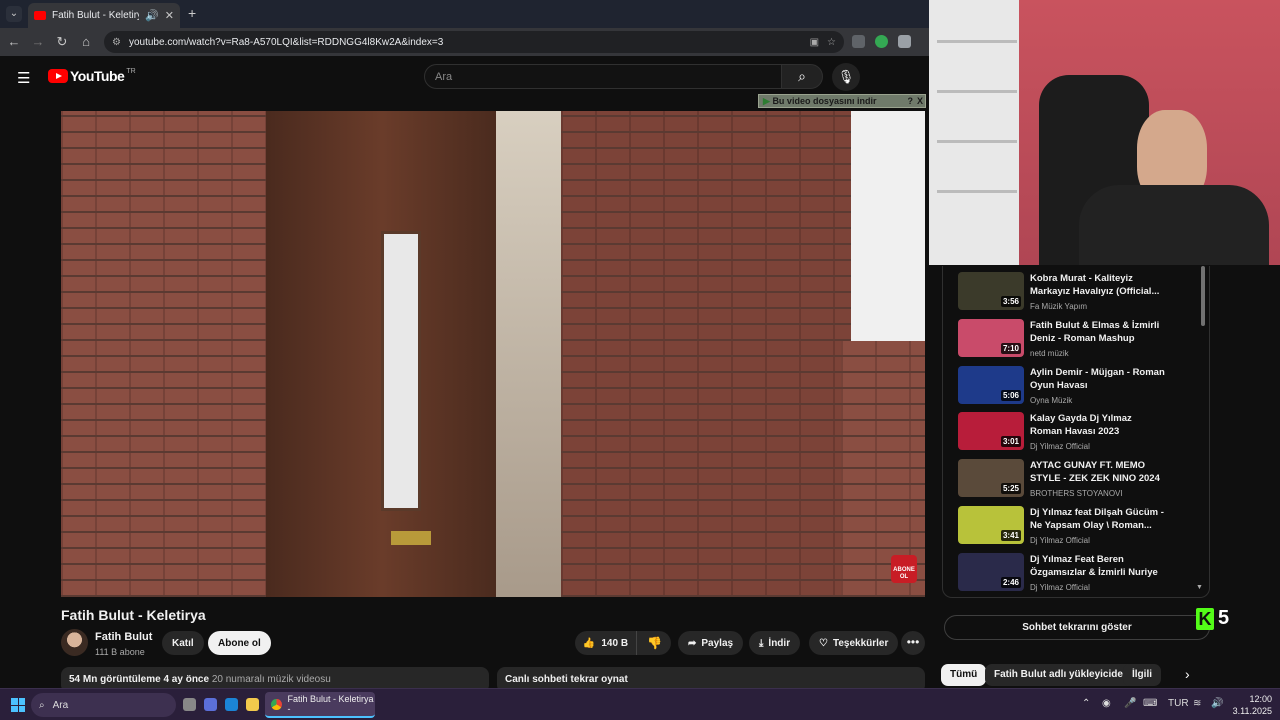 The width and height of the screenshot is (1280, 720). What do you see at coordinates (1076, 494) in the screenshot?
I see `playlist-item-channel: BROTHERS STOYANOVI` at bounding box center [1076, 494].